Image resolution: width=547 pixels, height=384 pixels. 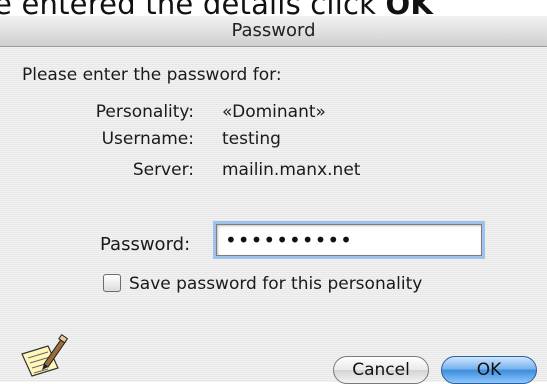 I want to click on caption-lead: e entered the details click, so click(x=193, y=10).